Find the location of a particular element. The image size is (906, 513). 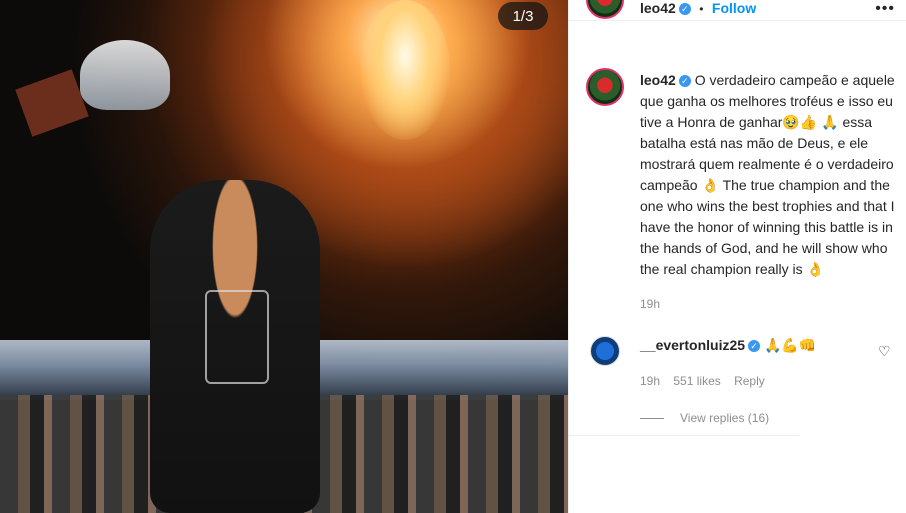

caption-username: leo42 is located at coordinates (658, 80).